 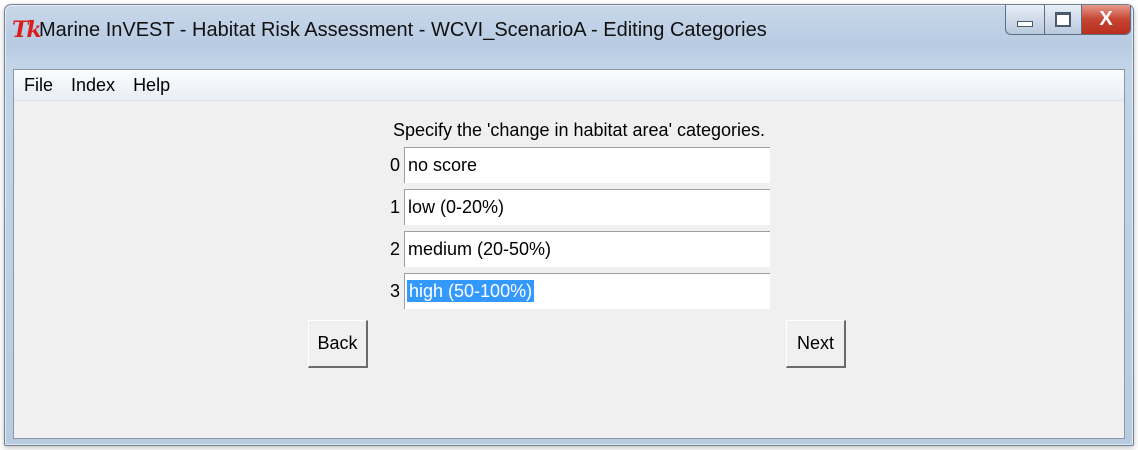 What do you see at coordinates (394, 290) in the screenshot?
I see `category-index: 3` at bounding box center [394, 290].